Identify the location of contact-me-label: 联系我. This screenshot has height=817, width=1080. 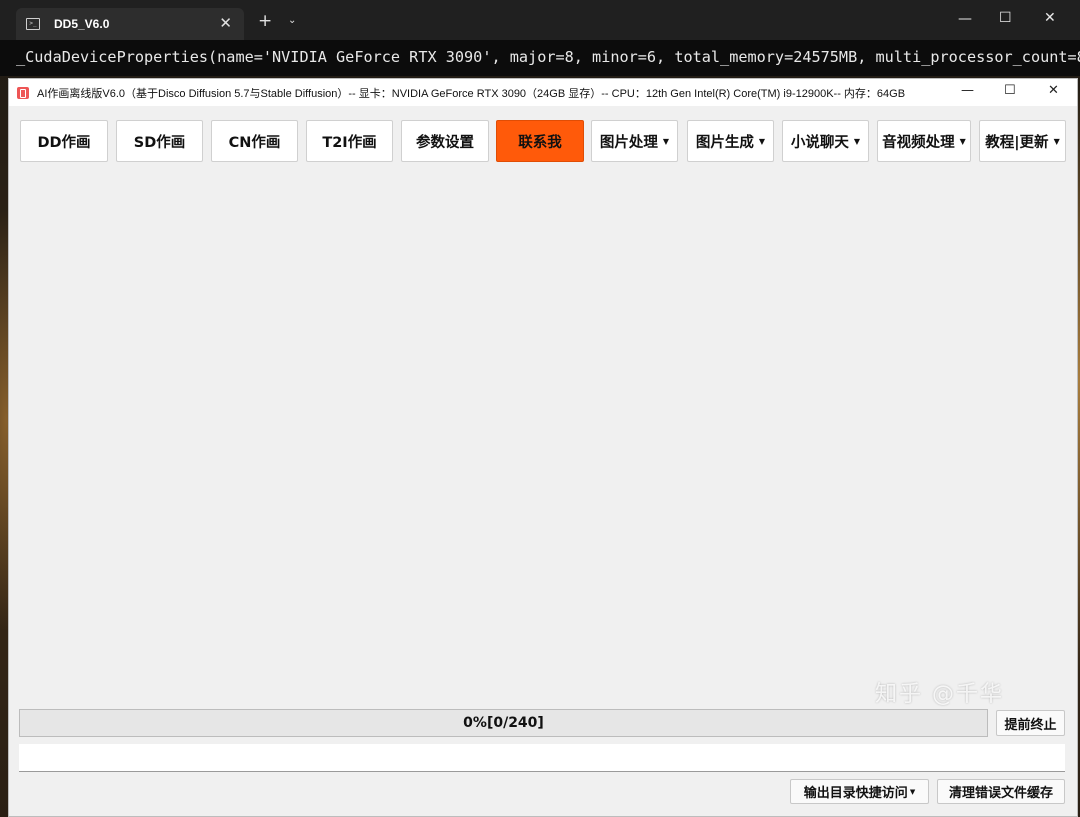
(540, 142).